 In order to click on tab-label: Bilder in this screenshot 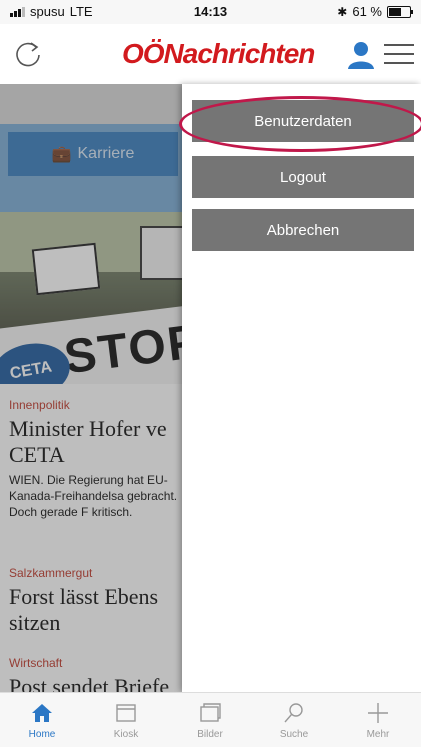, I will do `click(210, 734)`.